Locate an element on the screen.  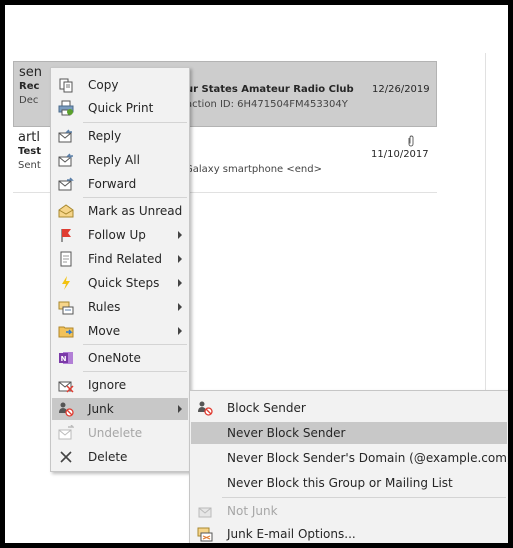
menu-item-label: Reply All is located at coordinates (114, 160).